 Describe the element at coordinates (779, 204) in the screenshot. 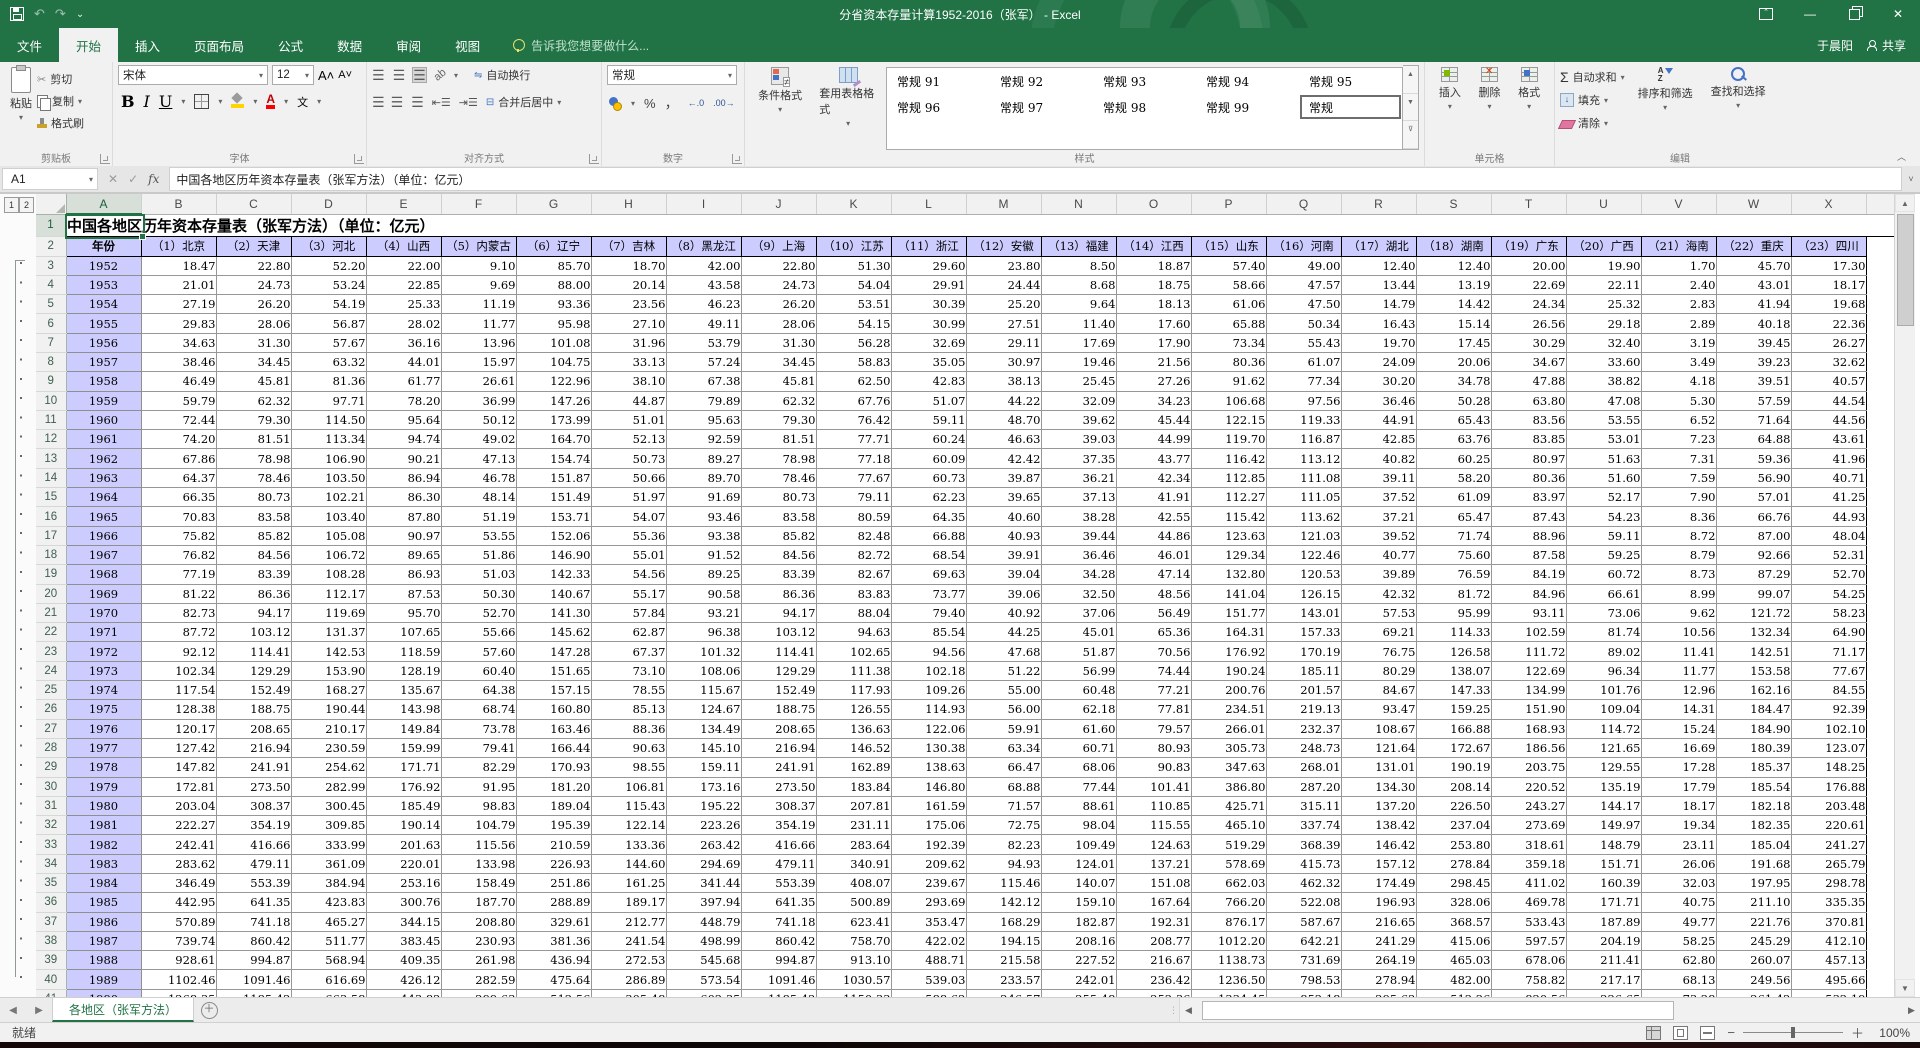

I see `column-header-J: J` at that location.